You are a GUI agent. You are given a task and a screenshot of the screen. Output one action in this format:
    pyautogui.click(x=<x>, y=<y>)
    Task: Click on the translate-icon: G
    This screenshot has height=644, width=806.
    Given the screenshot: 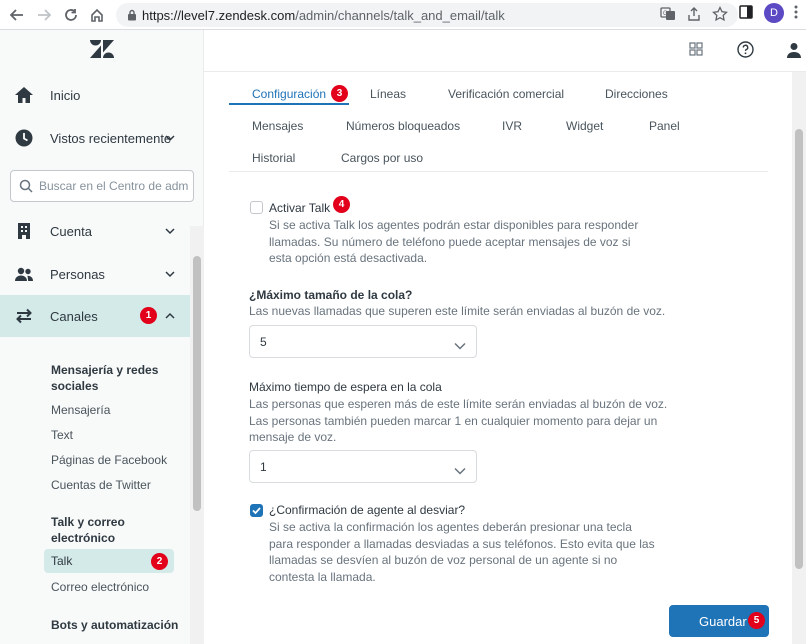 What is the action you would take?
    pyautogui.click(x=668, y=15)
    